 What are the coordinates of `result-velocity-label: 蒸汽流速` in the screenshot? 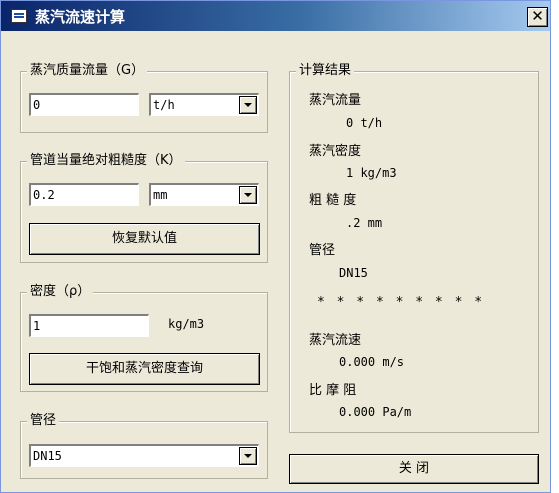 It's located at (335, 340).